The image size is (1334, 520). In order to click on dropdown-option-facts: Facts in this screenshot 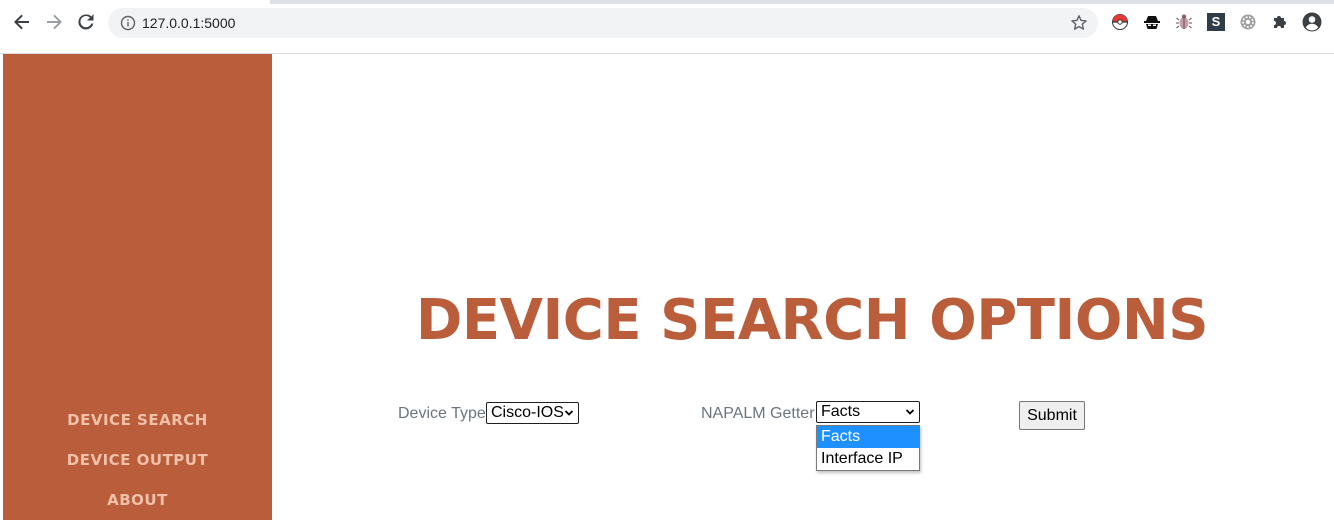, I will do `click(868, 437)`.